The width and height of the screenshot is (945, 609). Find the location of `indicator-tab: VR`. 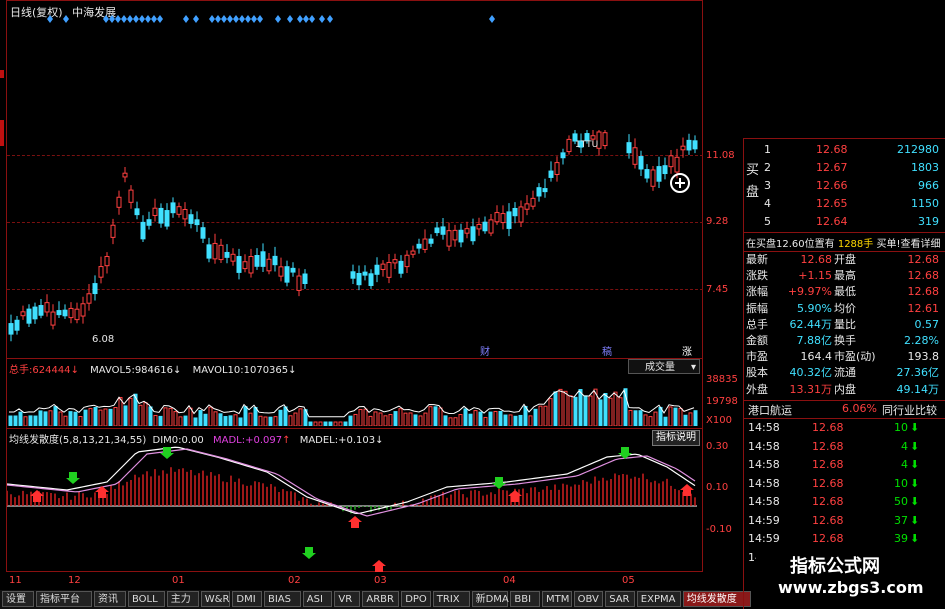

indicator-tab: VR is located at coordinates (347, 599).